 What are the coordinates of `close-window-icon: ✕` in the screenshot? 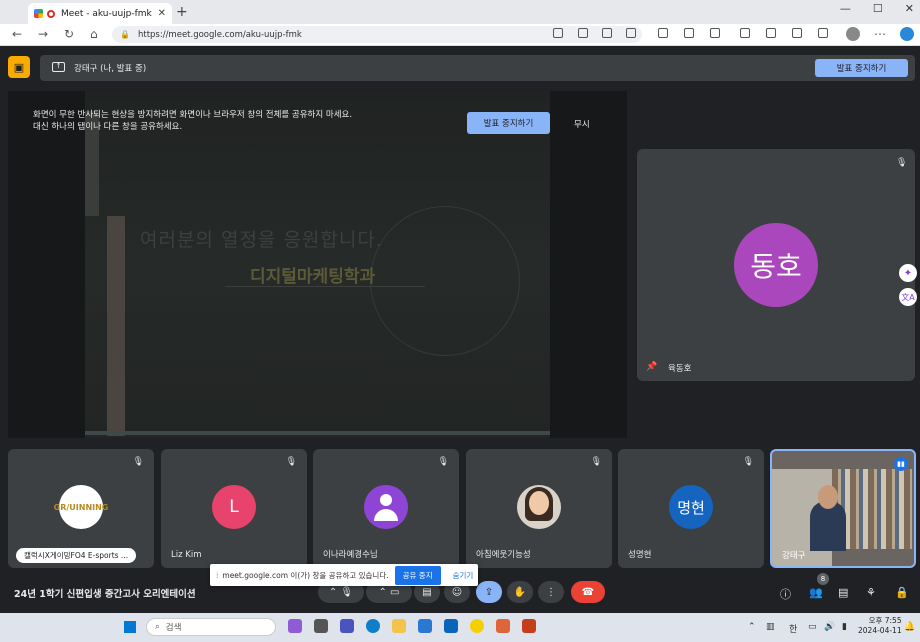 It's located at (909, 8).